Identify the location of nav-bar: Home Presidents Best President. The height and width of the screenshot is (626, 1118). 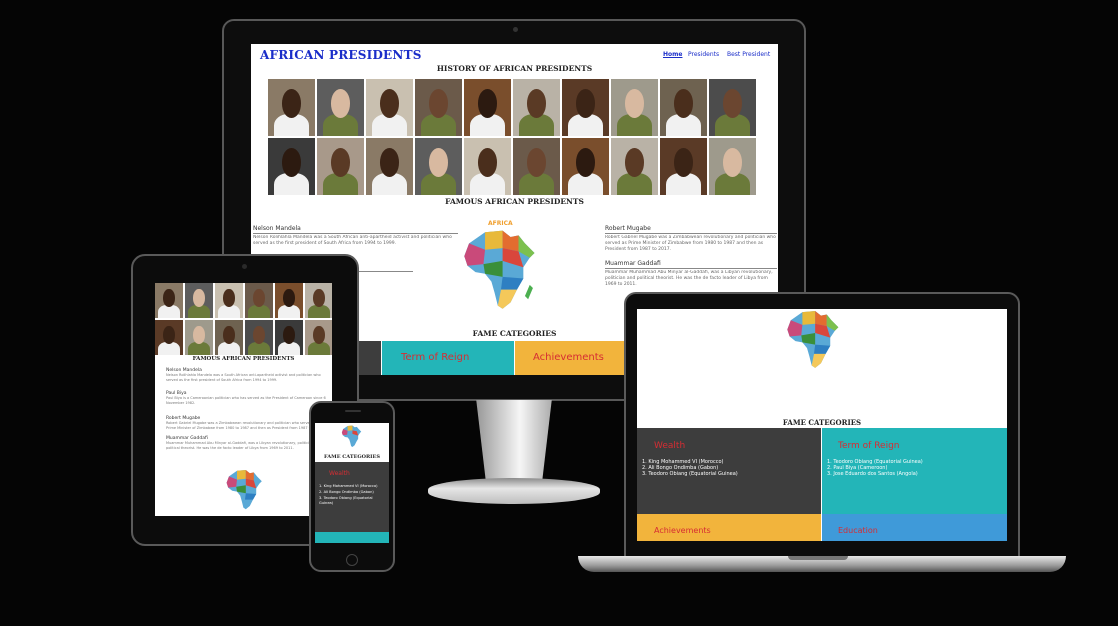
(718, 56).